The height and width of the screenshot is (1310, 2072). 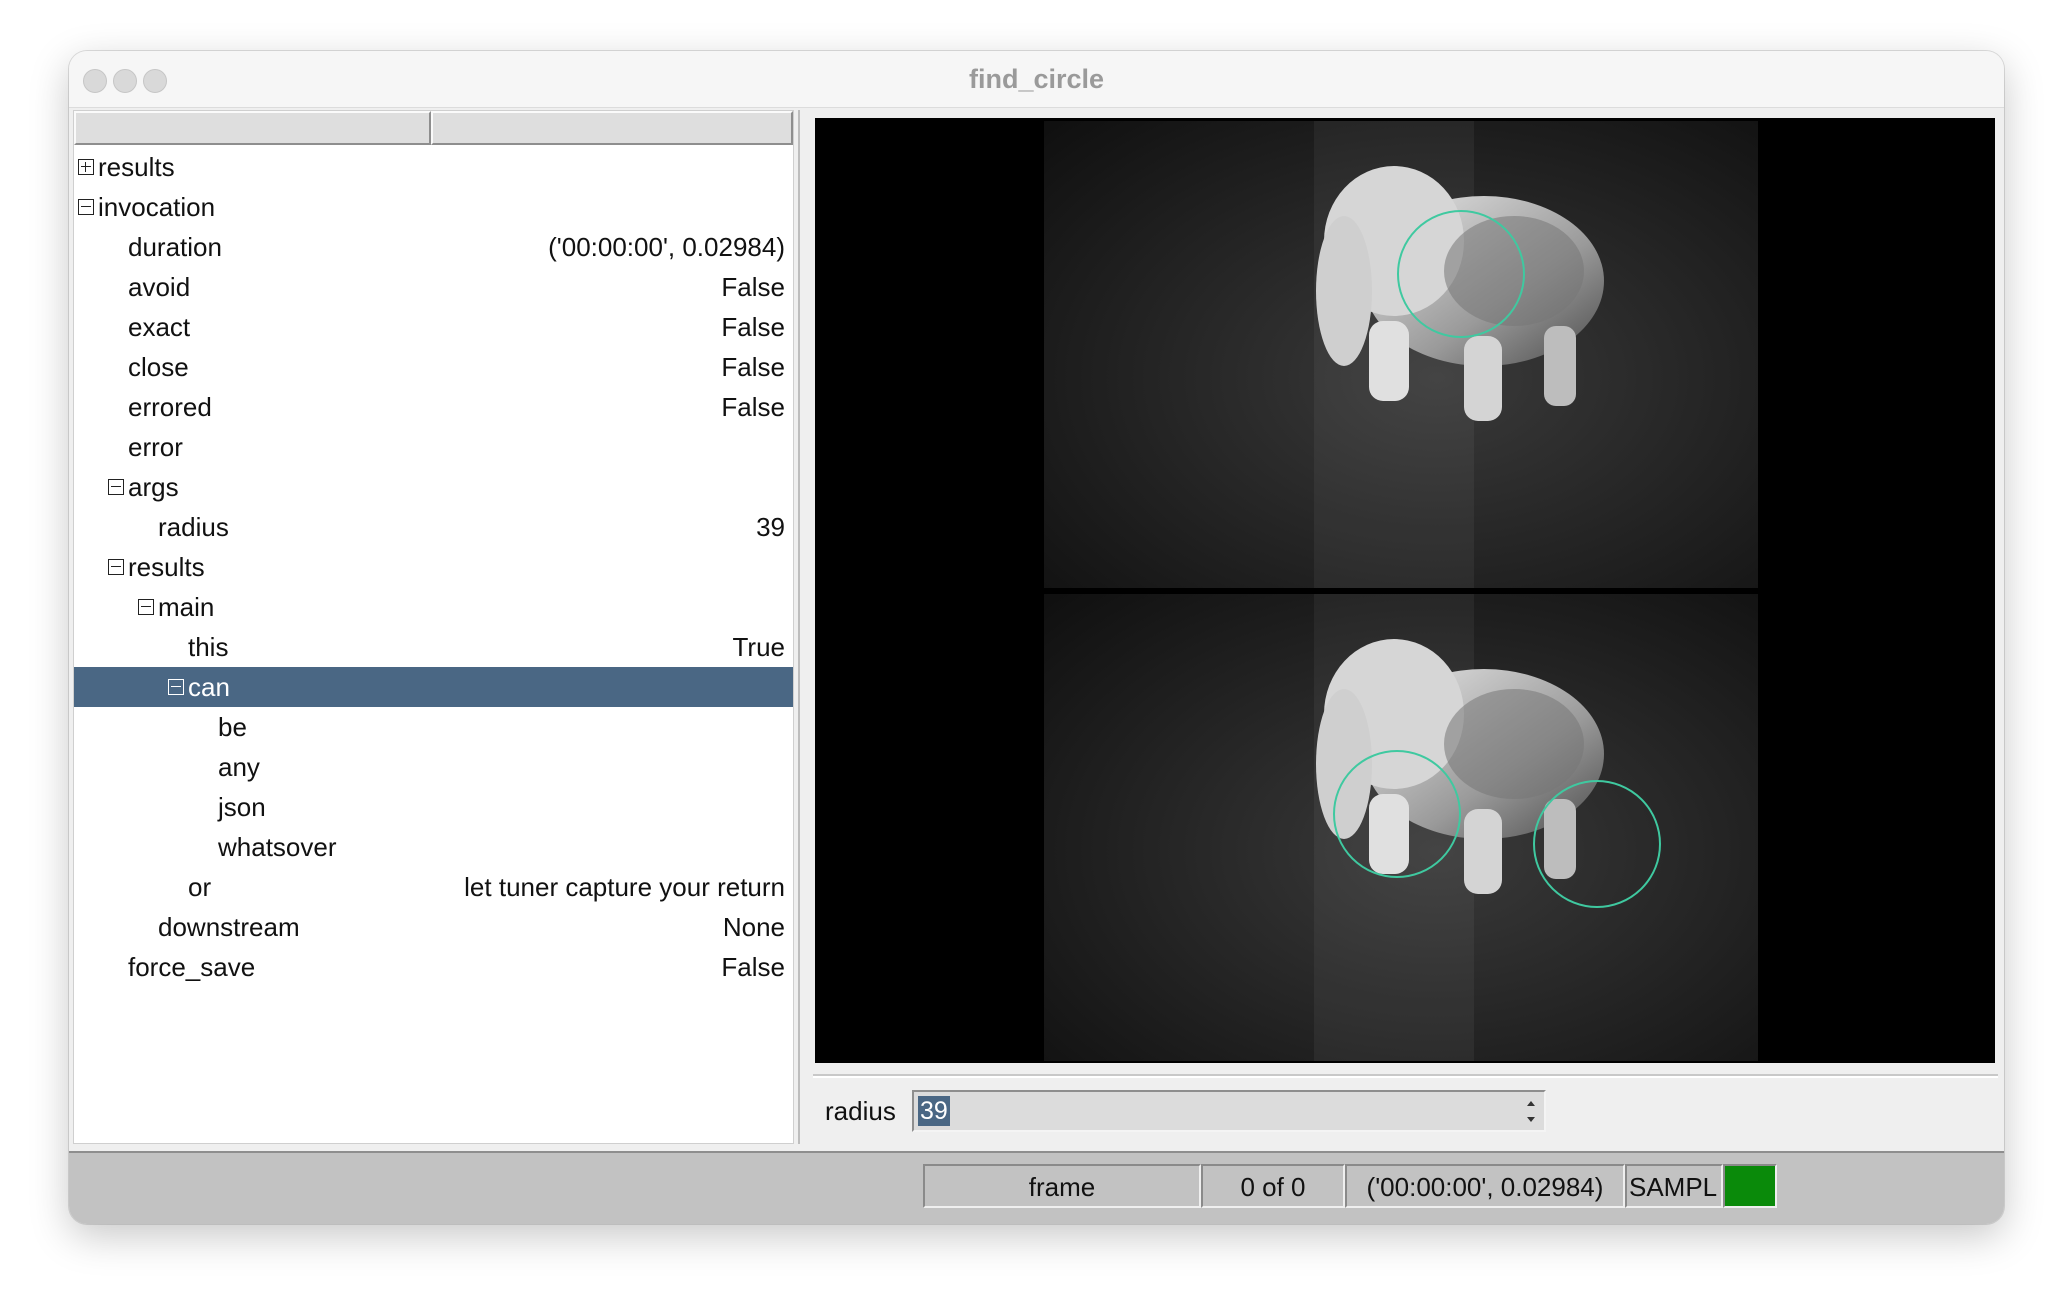 What do you see at coordinates (1531, 1119) in the screenshot?
I see `decrement-arrow-icon` at bounding box center [1531, 1119].